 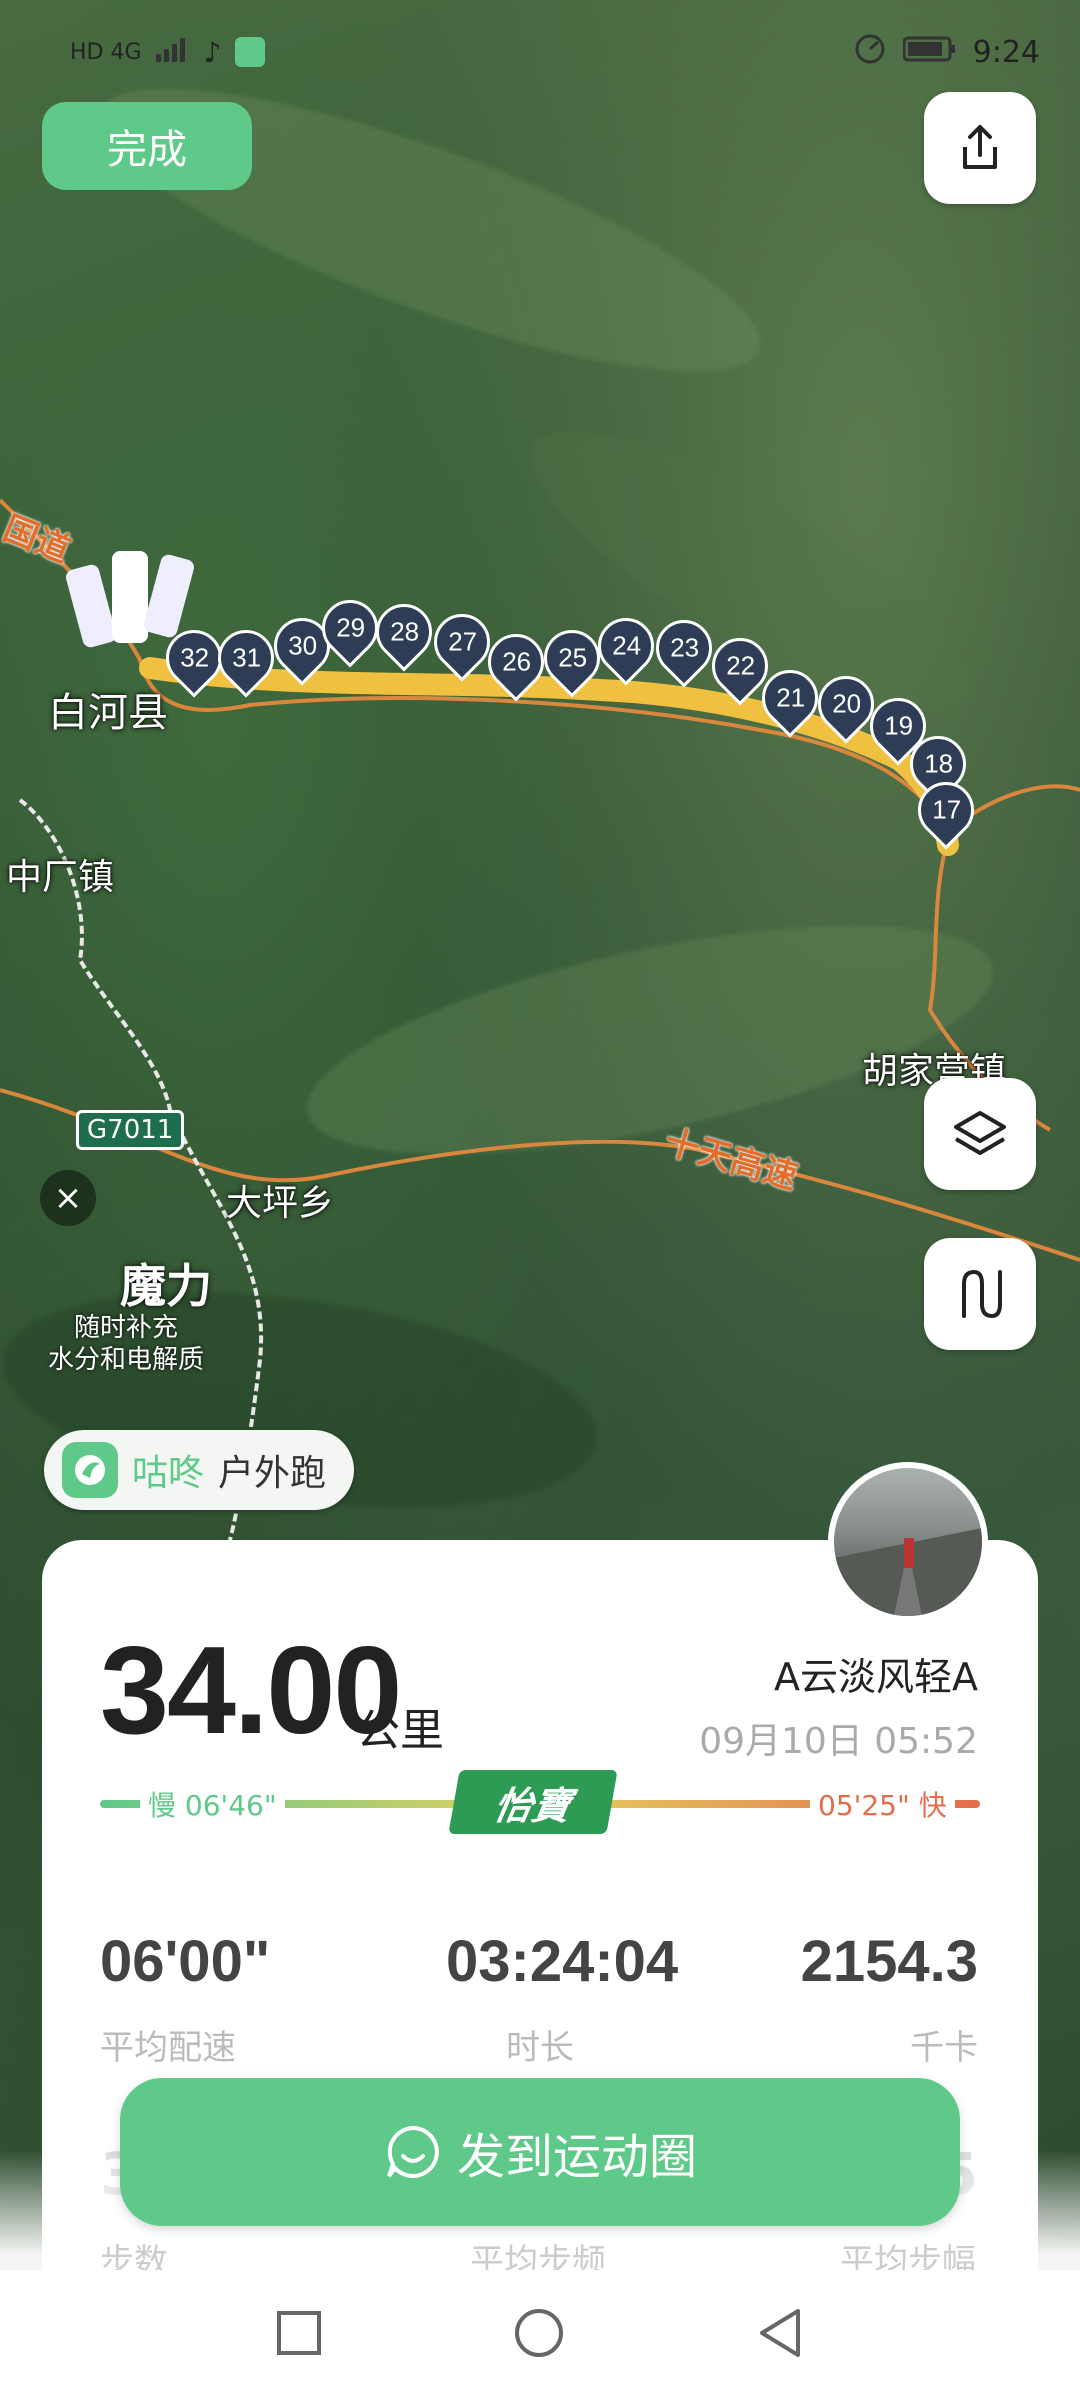 I want to click on ad-subtitle: 随时补充 水分和电解质, so click(x=126, y=1344).